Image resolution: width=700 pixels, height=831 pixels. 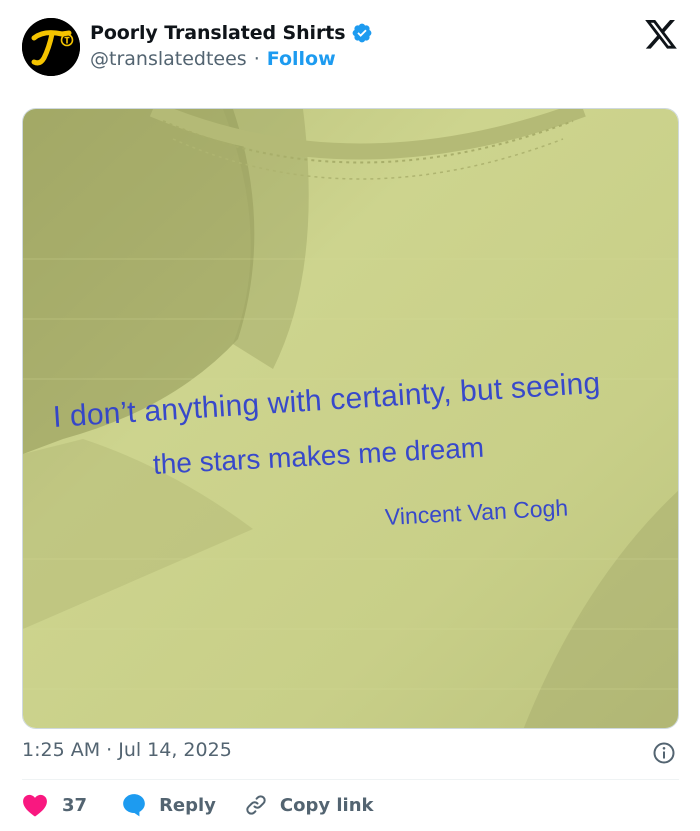 I want to click on verified-badge-icon, so click(x=362, y=33).